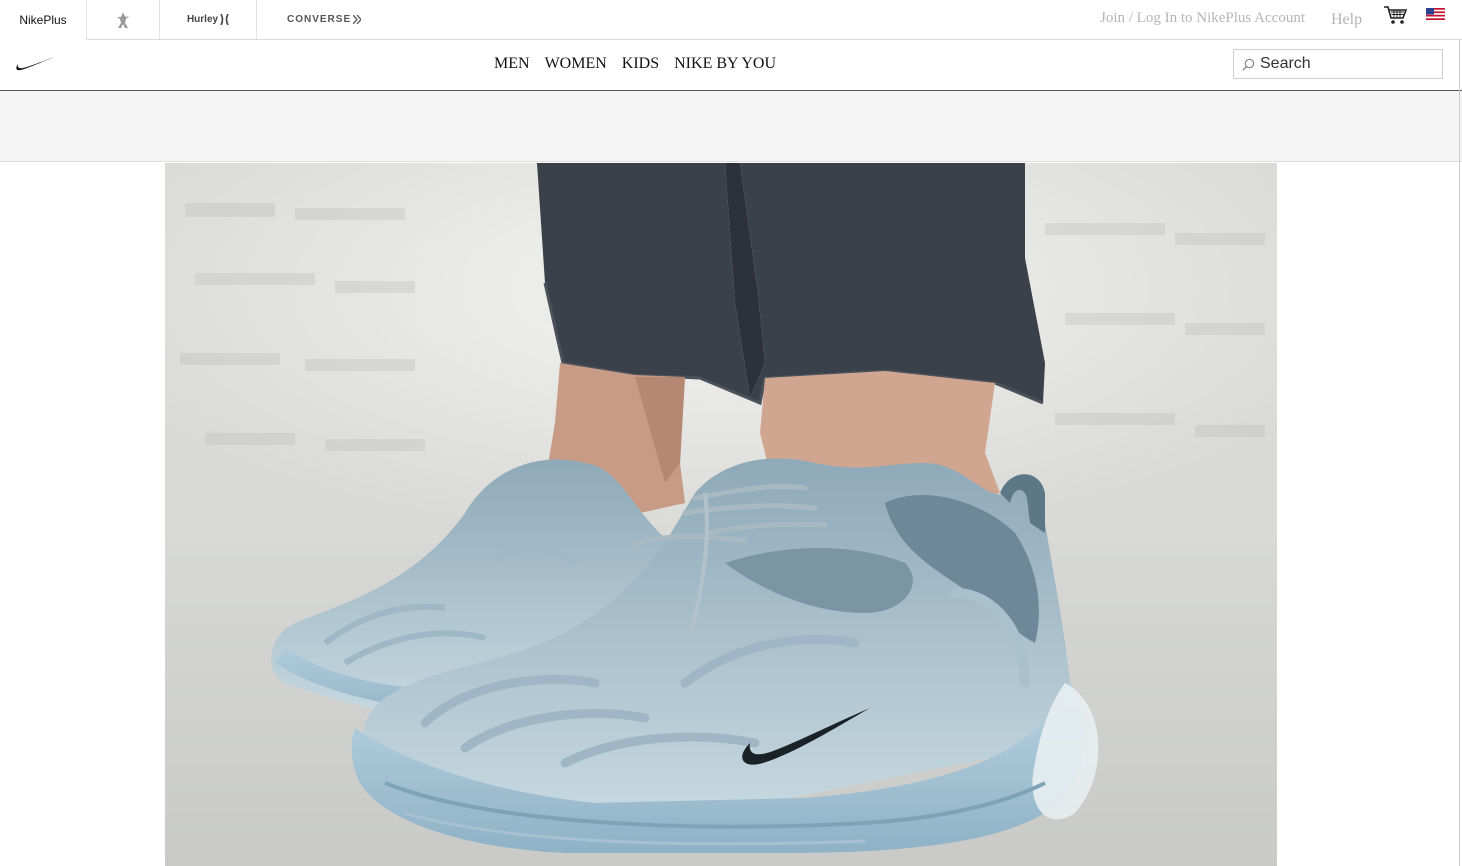 Image resolution: width=1462 pixels, height=866 pixels. What do you see at coordinates (640, 64) in the screenshot?
I see `nav-item-kids: KIDS` at bounding box center [640, 64].